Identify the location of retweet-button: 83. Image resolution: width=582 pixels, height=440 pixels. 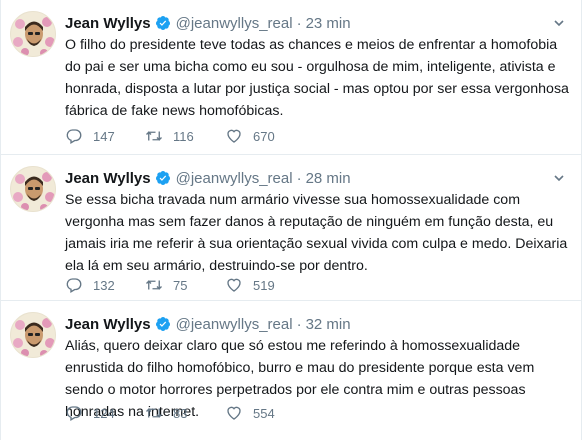
(185, 413).